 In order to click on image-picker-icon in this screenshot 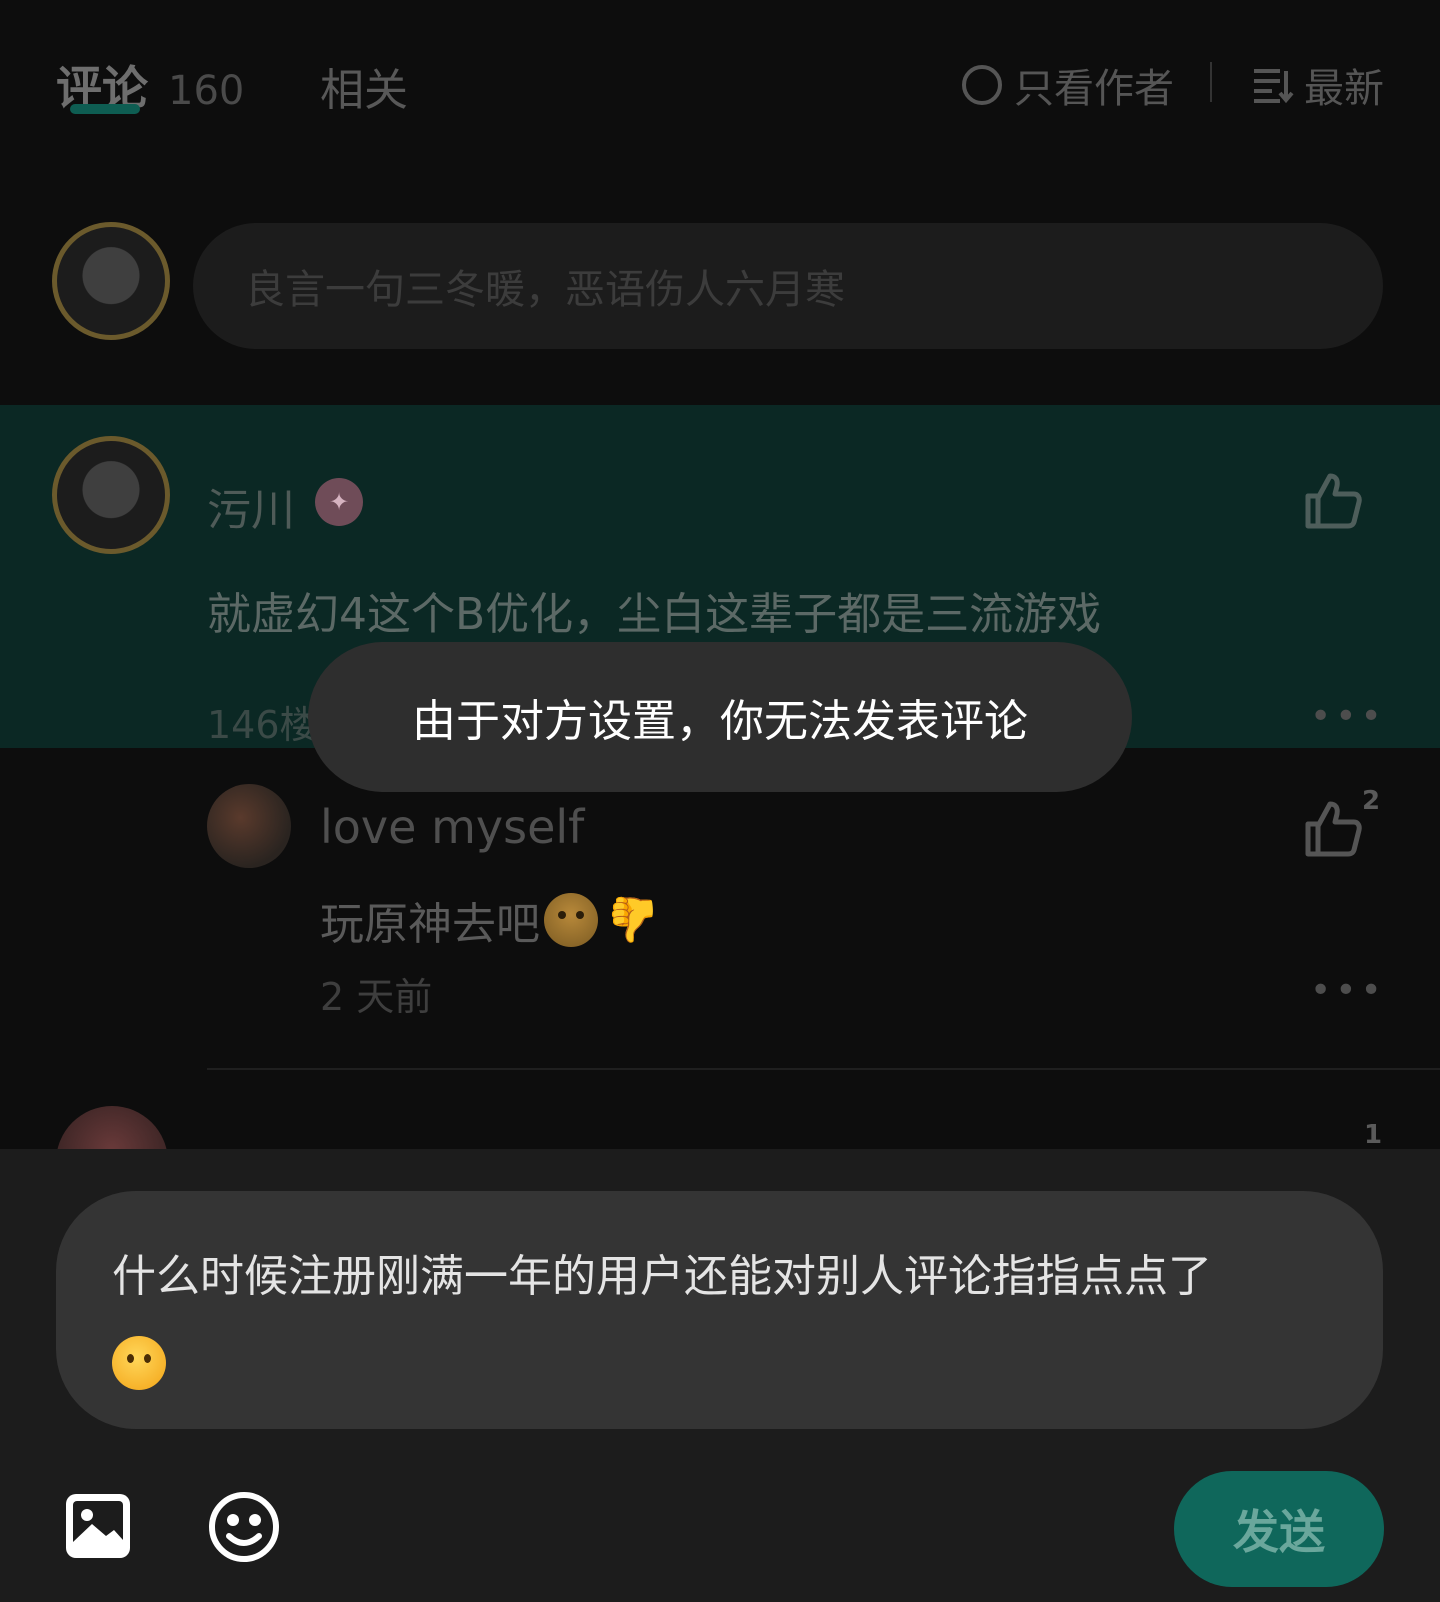, I will do `click(98, 1526)`.